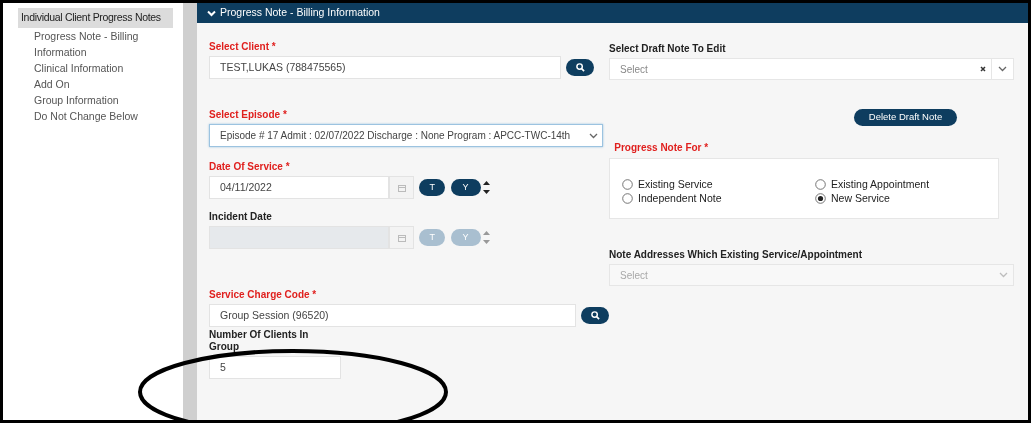 The image size is (1031, 423). I want to click on clear-icon, so click(982, 69).